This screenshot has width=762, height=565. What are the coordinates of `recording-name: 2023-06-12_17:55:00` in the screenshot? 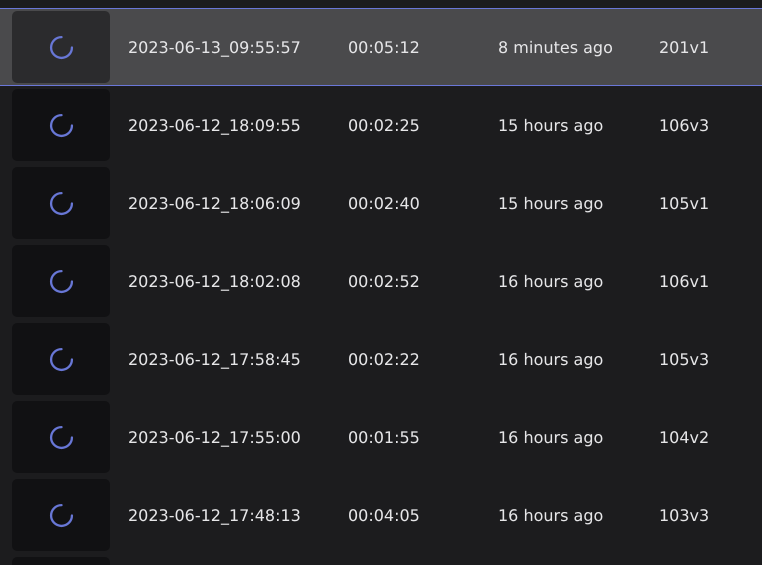 It's located at (215, 437).